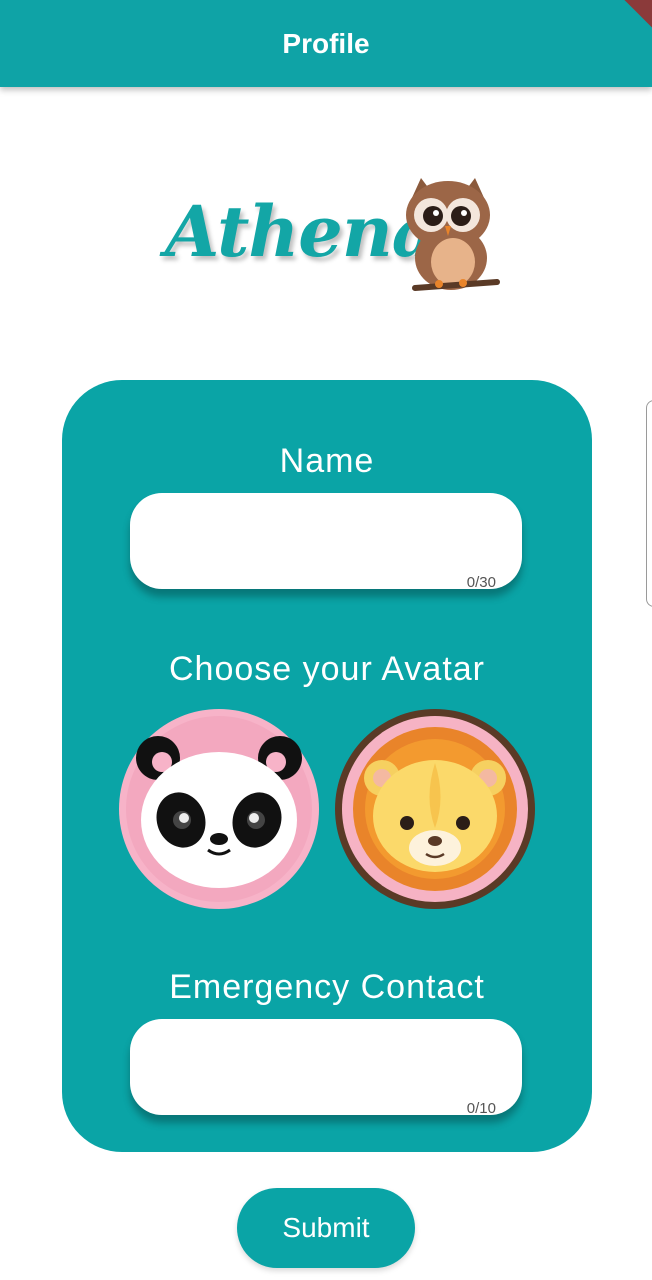 The width and height of the screenshot is (652, 1280). Describe the element at coordinates (326, 542) in the screenshot. I see `name-input: 0/30` at that location.